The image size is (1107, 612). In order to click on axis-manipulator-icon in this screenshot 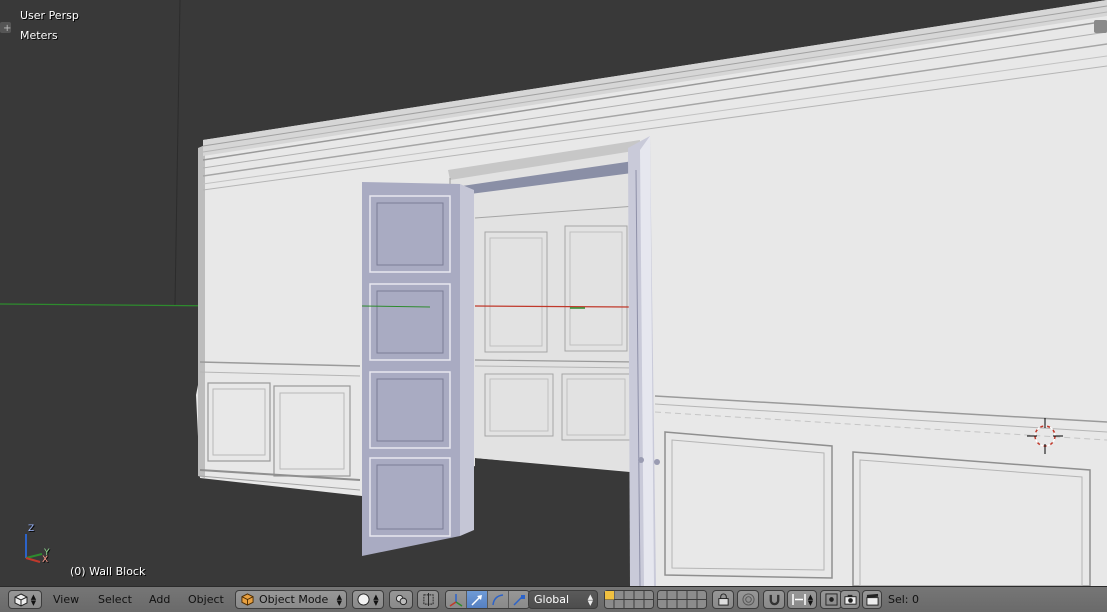, I will do `click(456, 600)`.